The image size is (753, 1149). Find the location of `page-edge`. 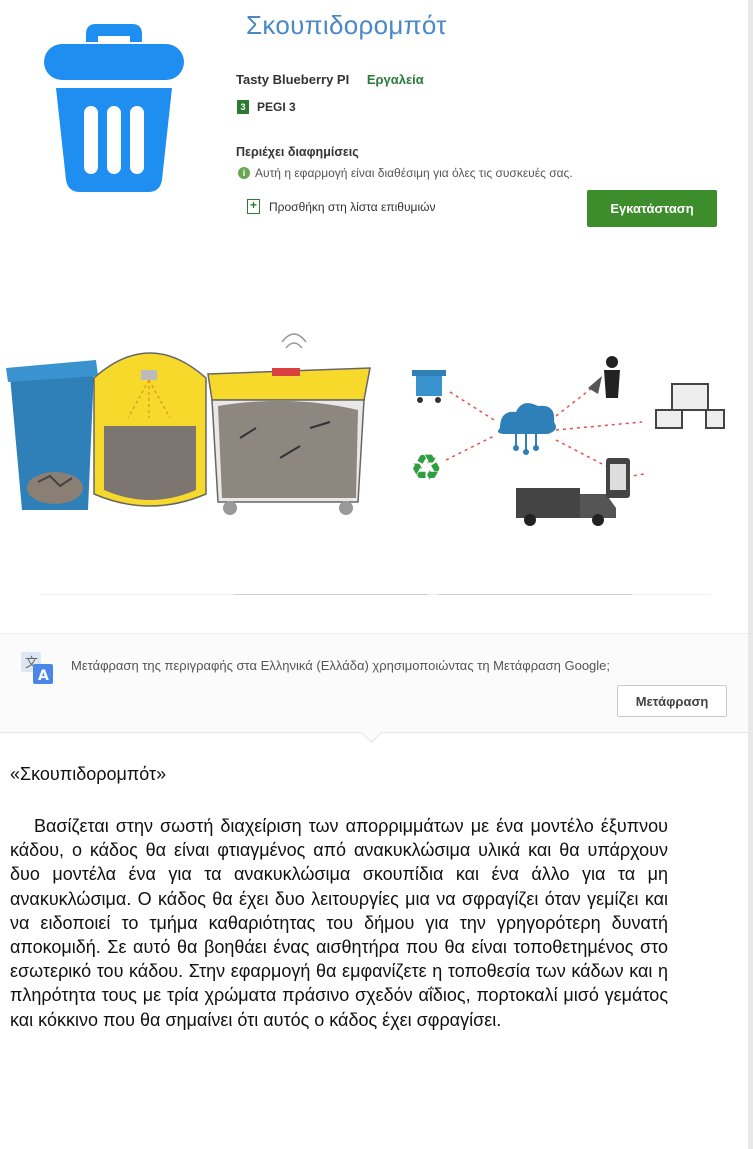

page-edge is located at coordinates (750, 574).